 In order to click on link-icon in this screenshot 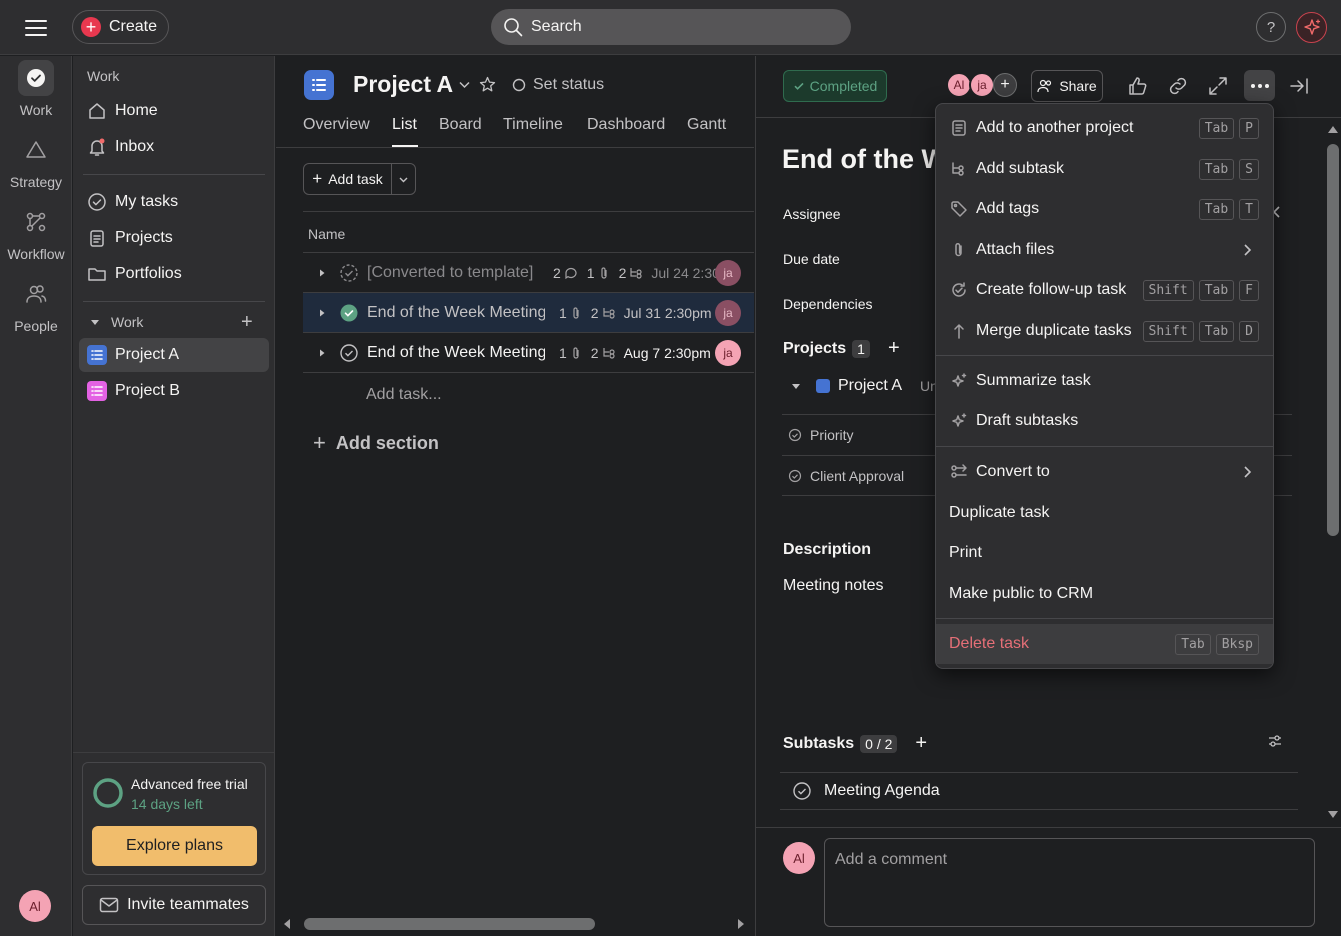, I will do `click(1178, 86)`.